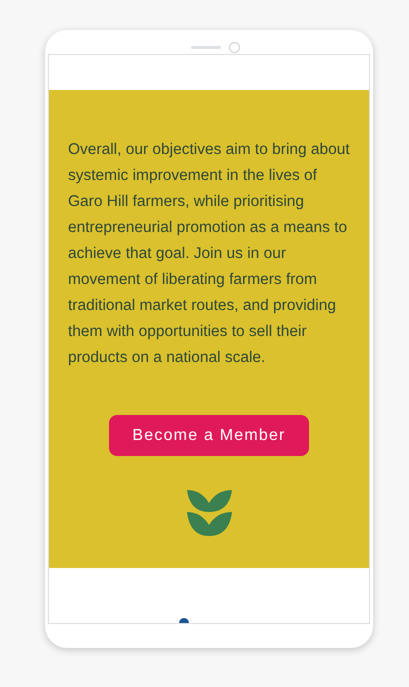 This screenshot has height=687, width=409. What do you see at coordinates (209, 435) in the screenshot?
I see `become-member-button: Become a Member` at bounding box center [209, 435].